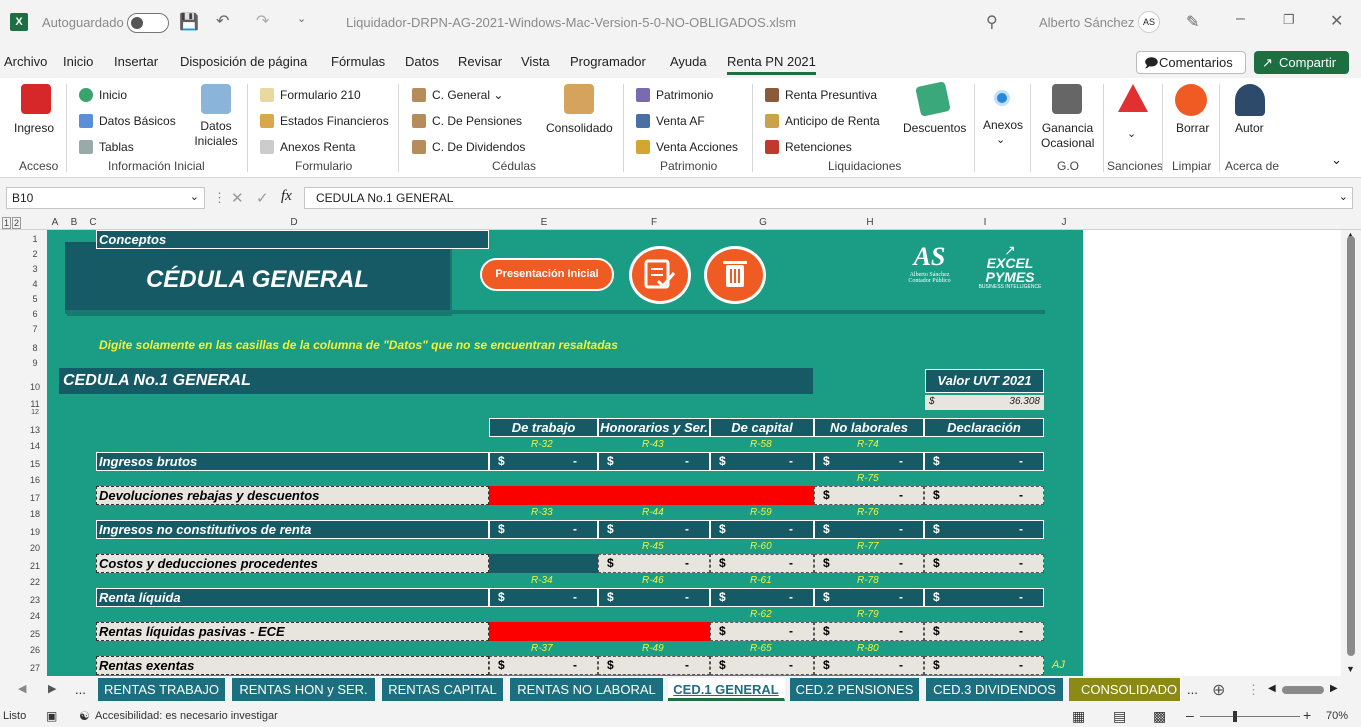 The image size is (1361, 727). What do you see at coordinates (1131, 133) in the screenshot?
I see `sanciones-dropdown-icon: ⌄` at bounding box center [1131, 133].